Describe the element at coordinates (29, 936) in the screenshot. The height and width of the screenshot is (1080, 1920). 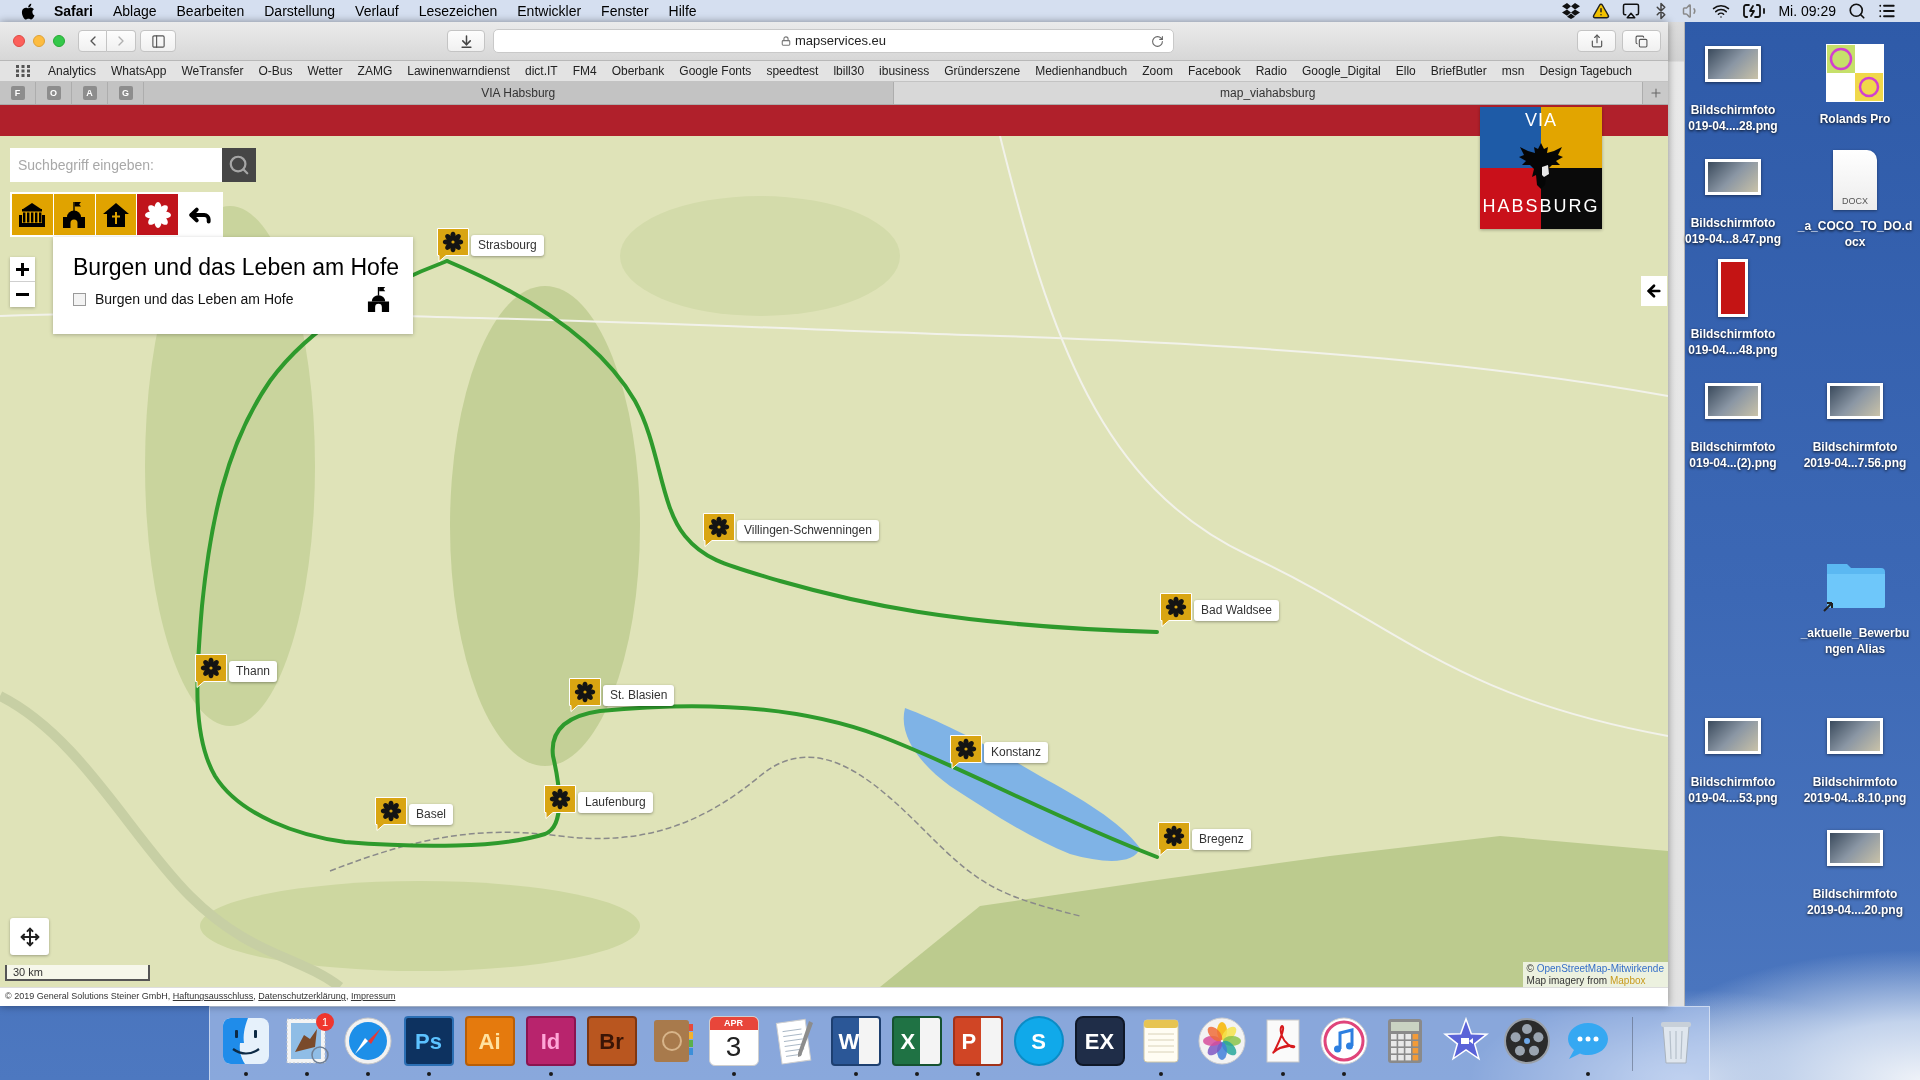
I see `locate-button` at that location.